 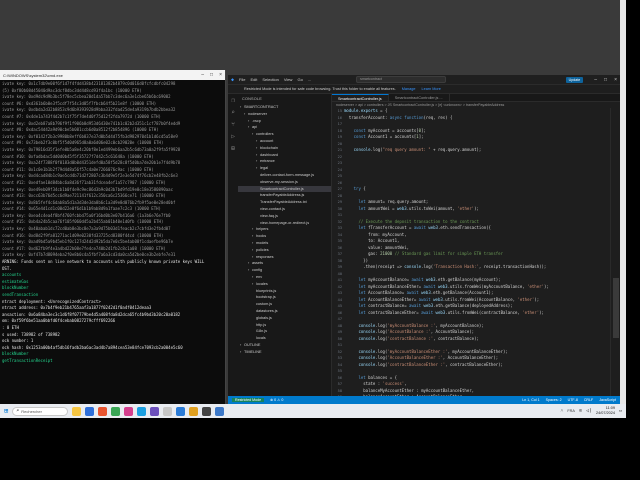 I want to click on tree-folder: › controllers, so click(x=284, y=134).